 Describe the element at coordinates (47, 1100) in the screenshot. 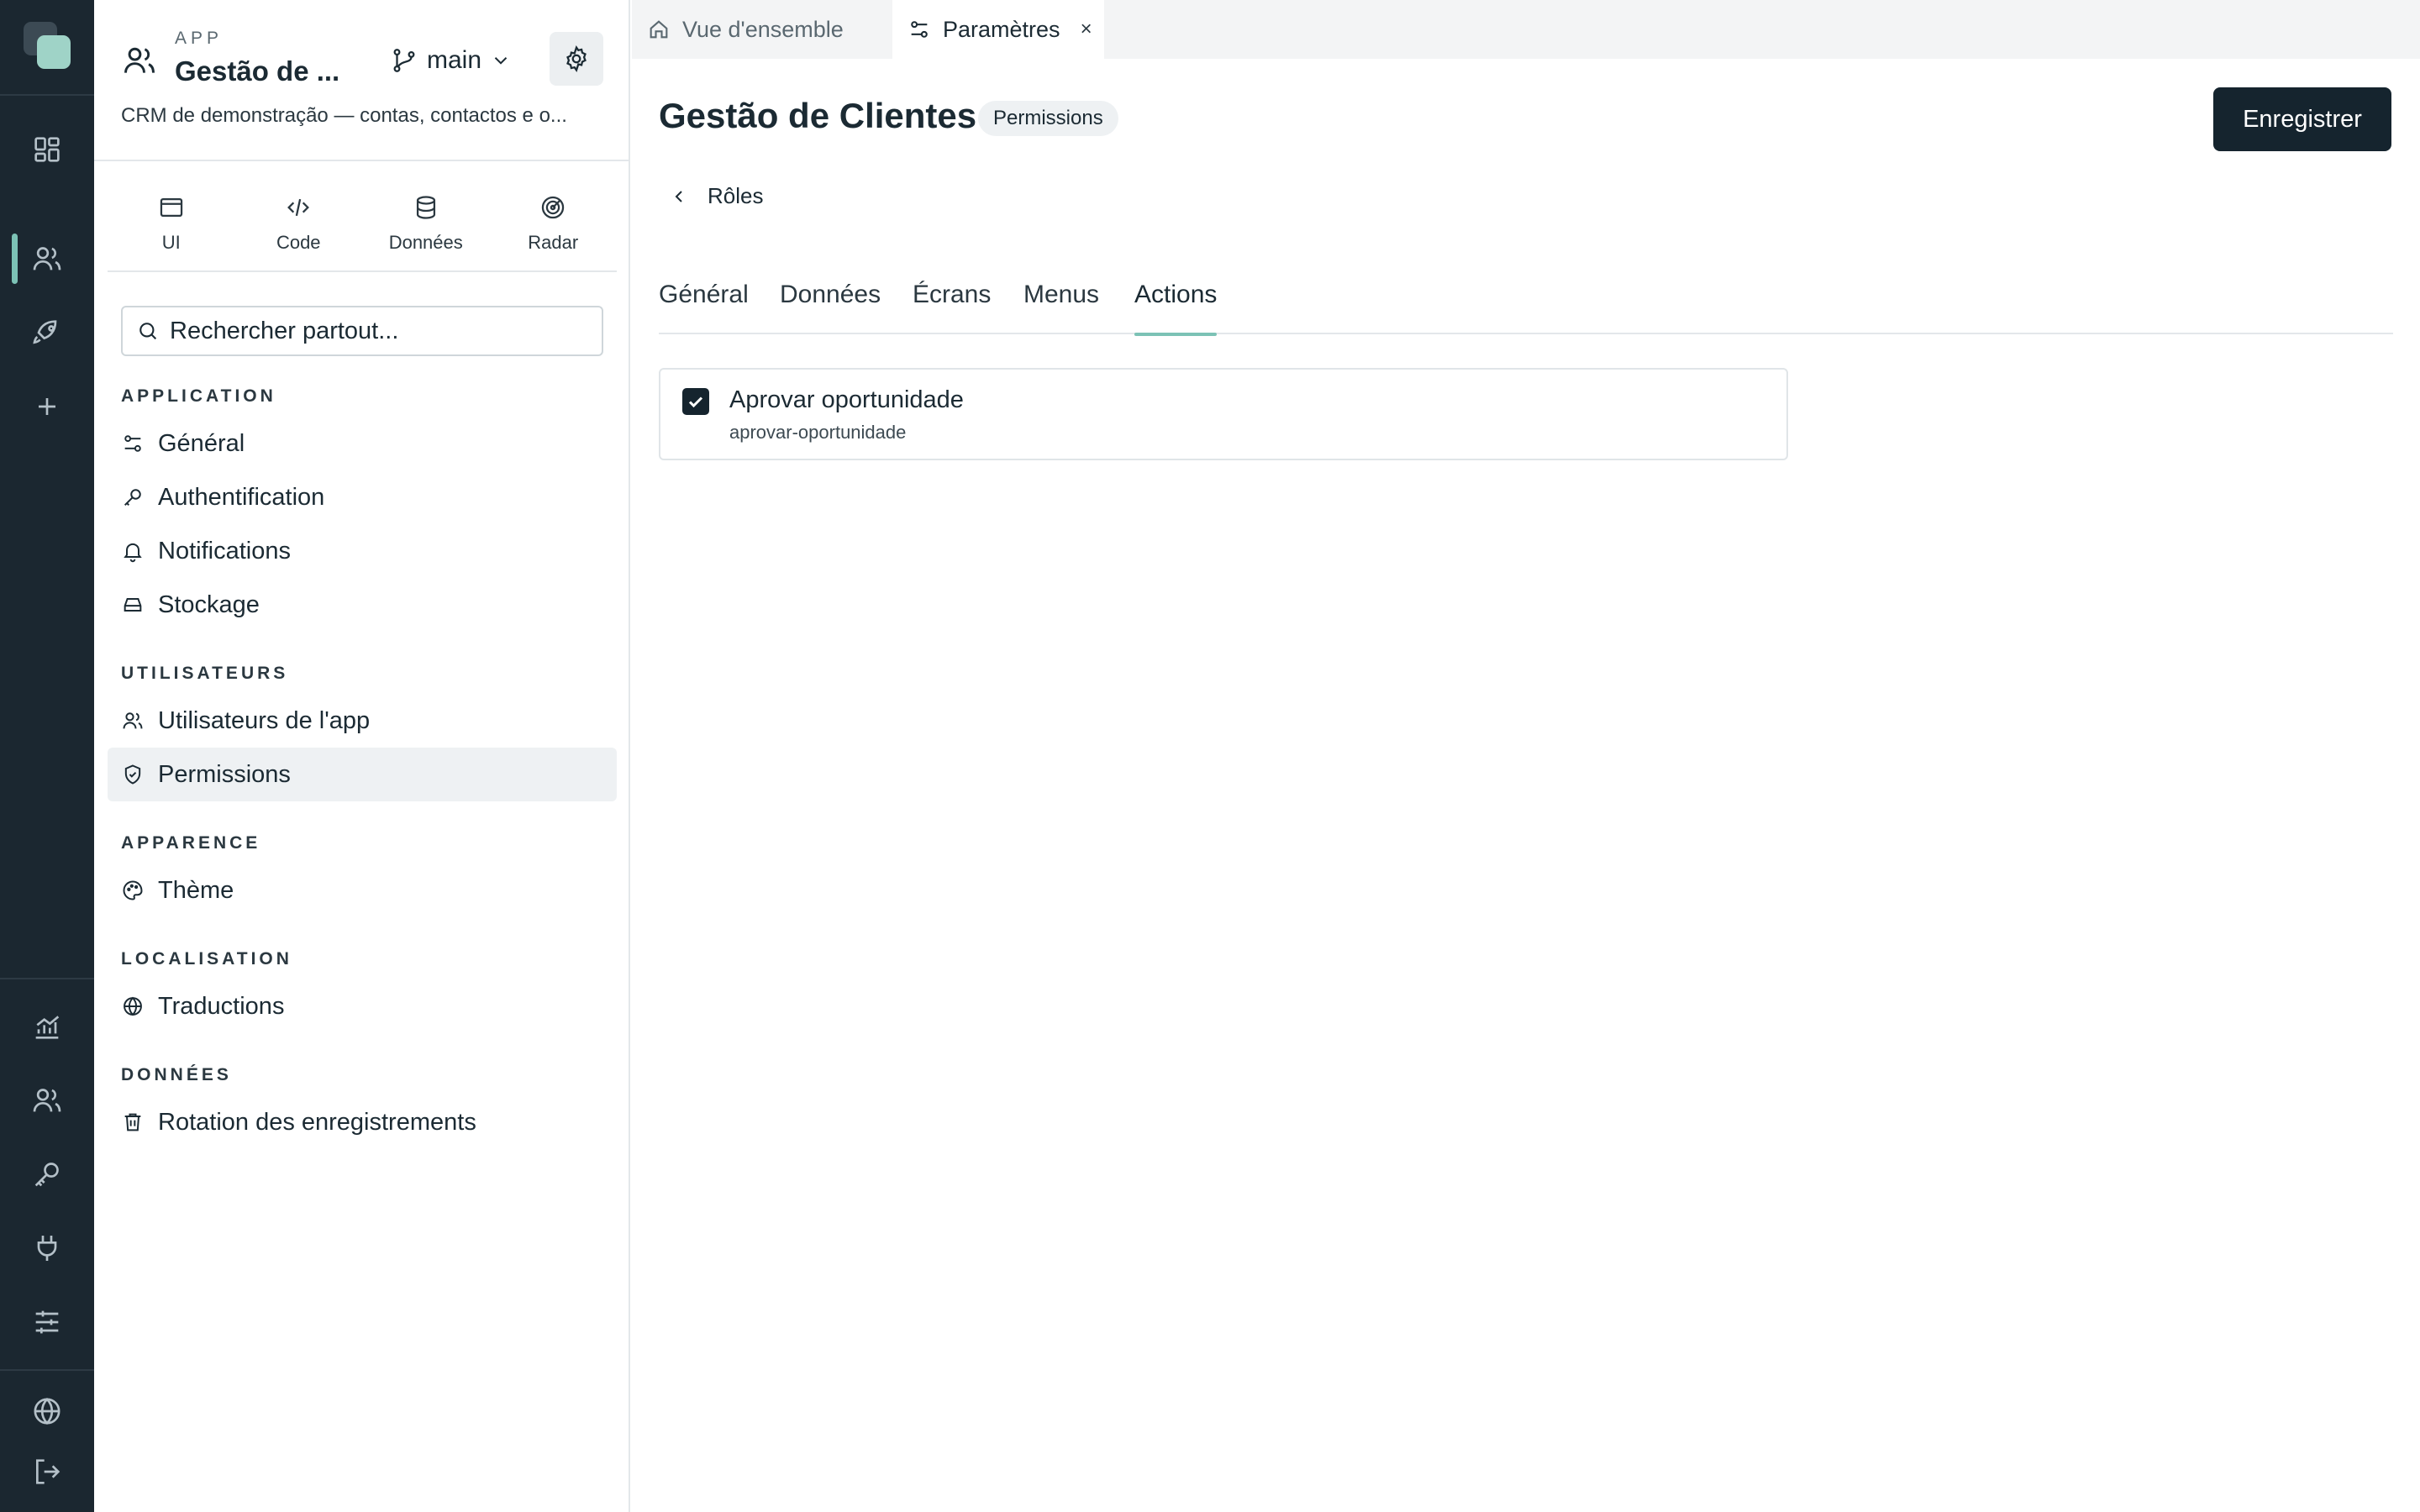

I see `team-icon` at that location.